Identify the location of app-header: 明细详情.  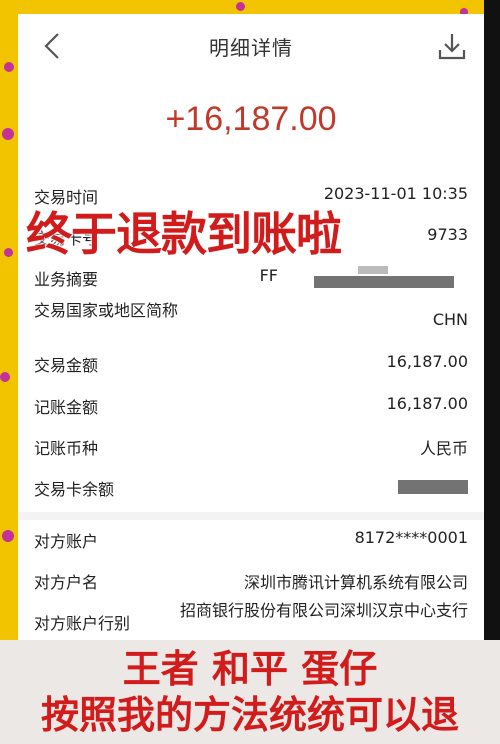
(251, 47).